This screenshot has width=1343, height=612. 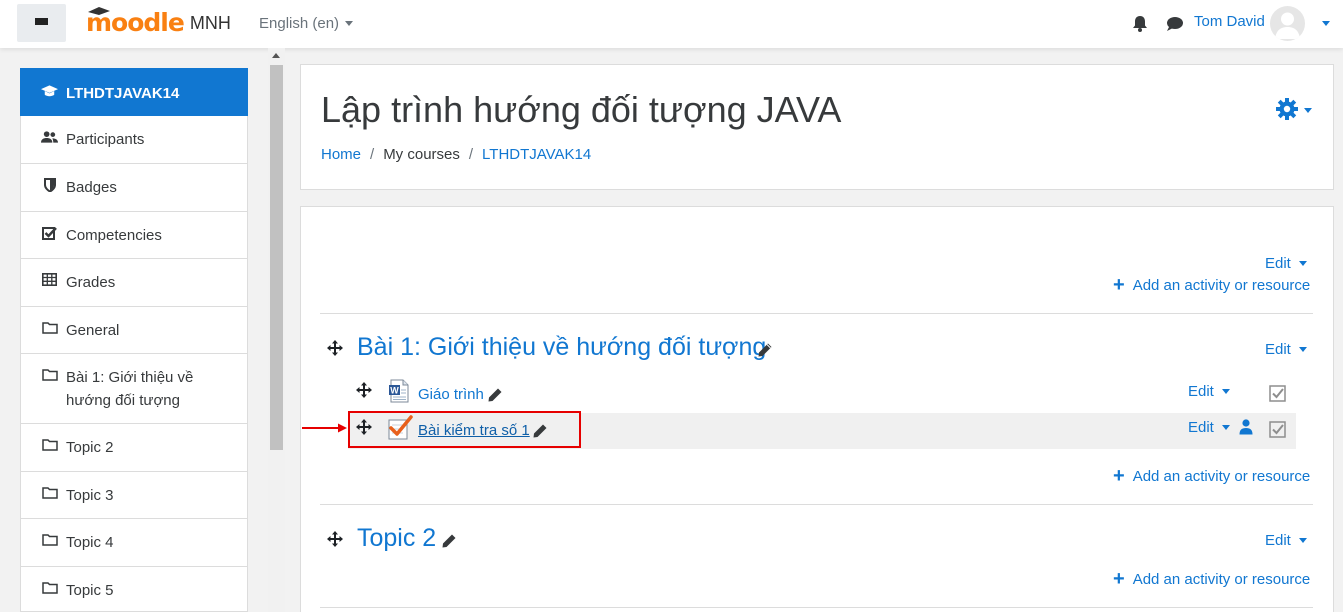 I want to click on breadcrumb: Home / My courses / LTHDTJAVAK14, so click(x=456, y=154).